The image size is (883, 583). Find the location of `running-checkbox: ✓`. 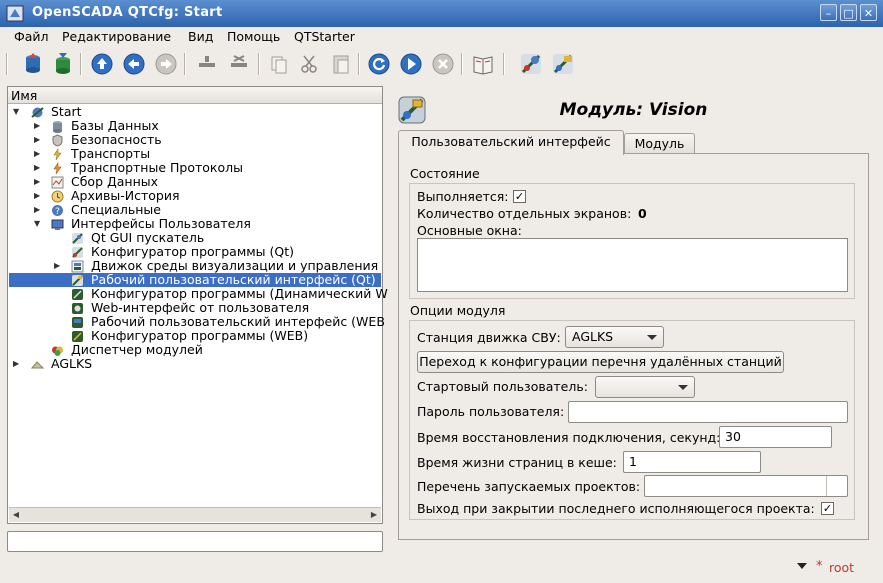

running-checkbox: ✓ is located at coordinates (519, 196).